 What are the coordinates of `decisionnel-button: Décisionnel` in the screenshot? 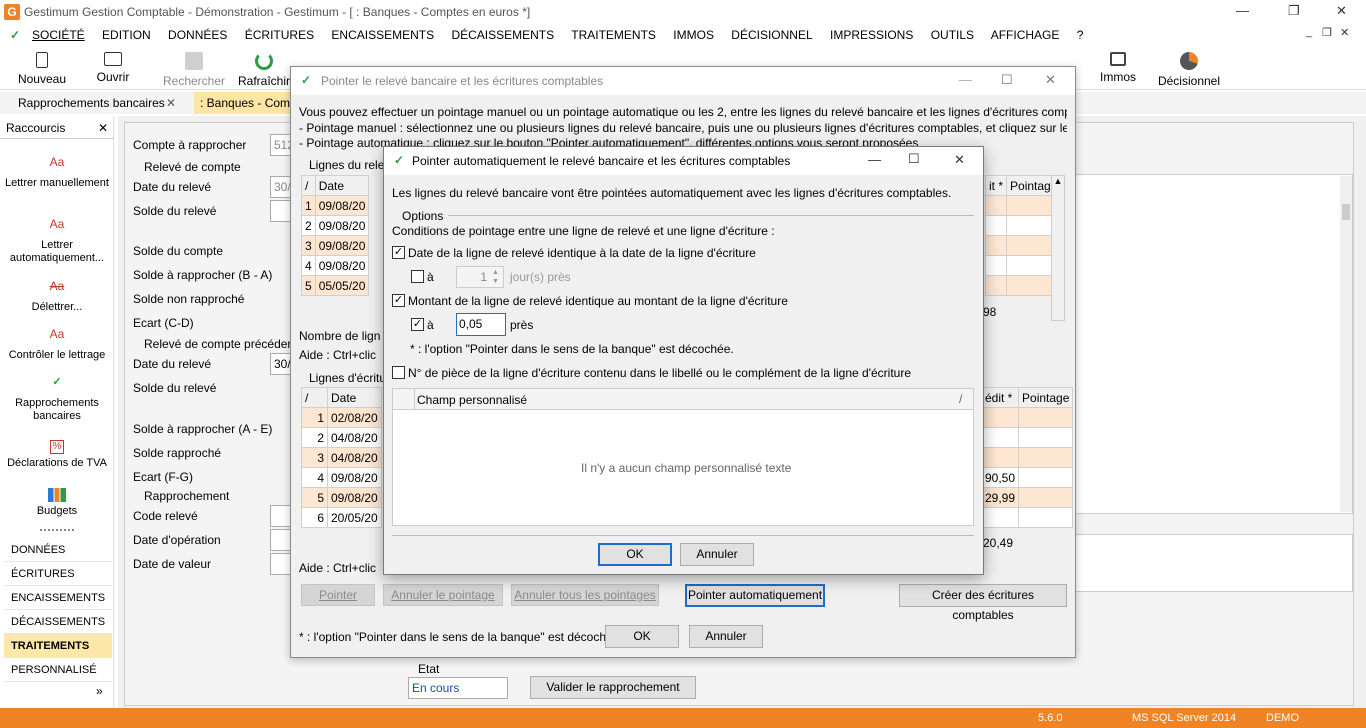 It's located at (1189, 70).